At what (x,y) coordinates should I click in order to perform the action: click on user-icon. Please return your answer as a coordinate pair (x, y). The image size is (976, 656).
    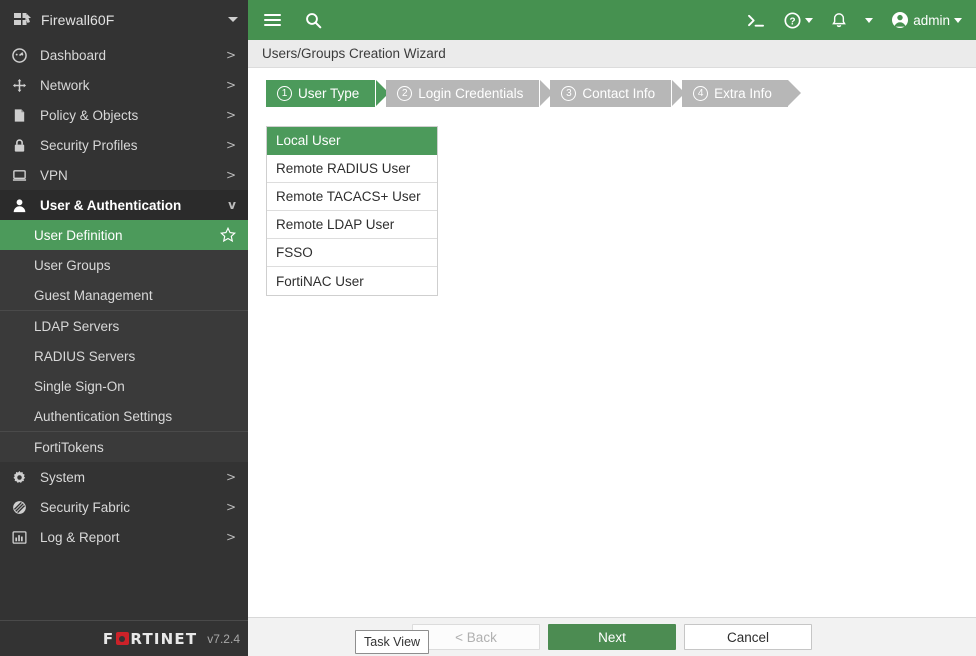
    Looking at the image, I should click on (22, 205).